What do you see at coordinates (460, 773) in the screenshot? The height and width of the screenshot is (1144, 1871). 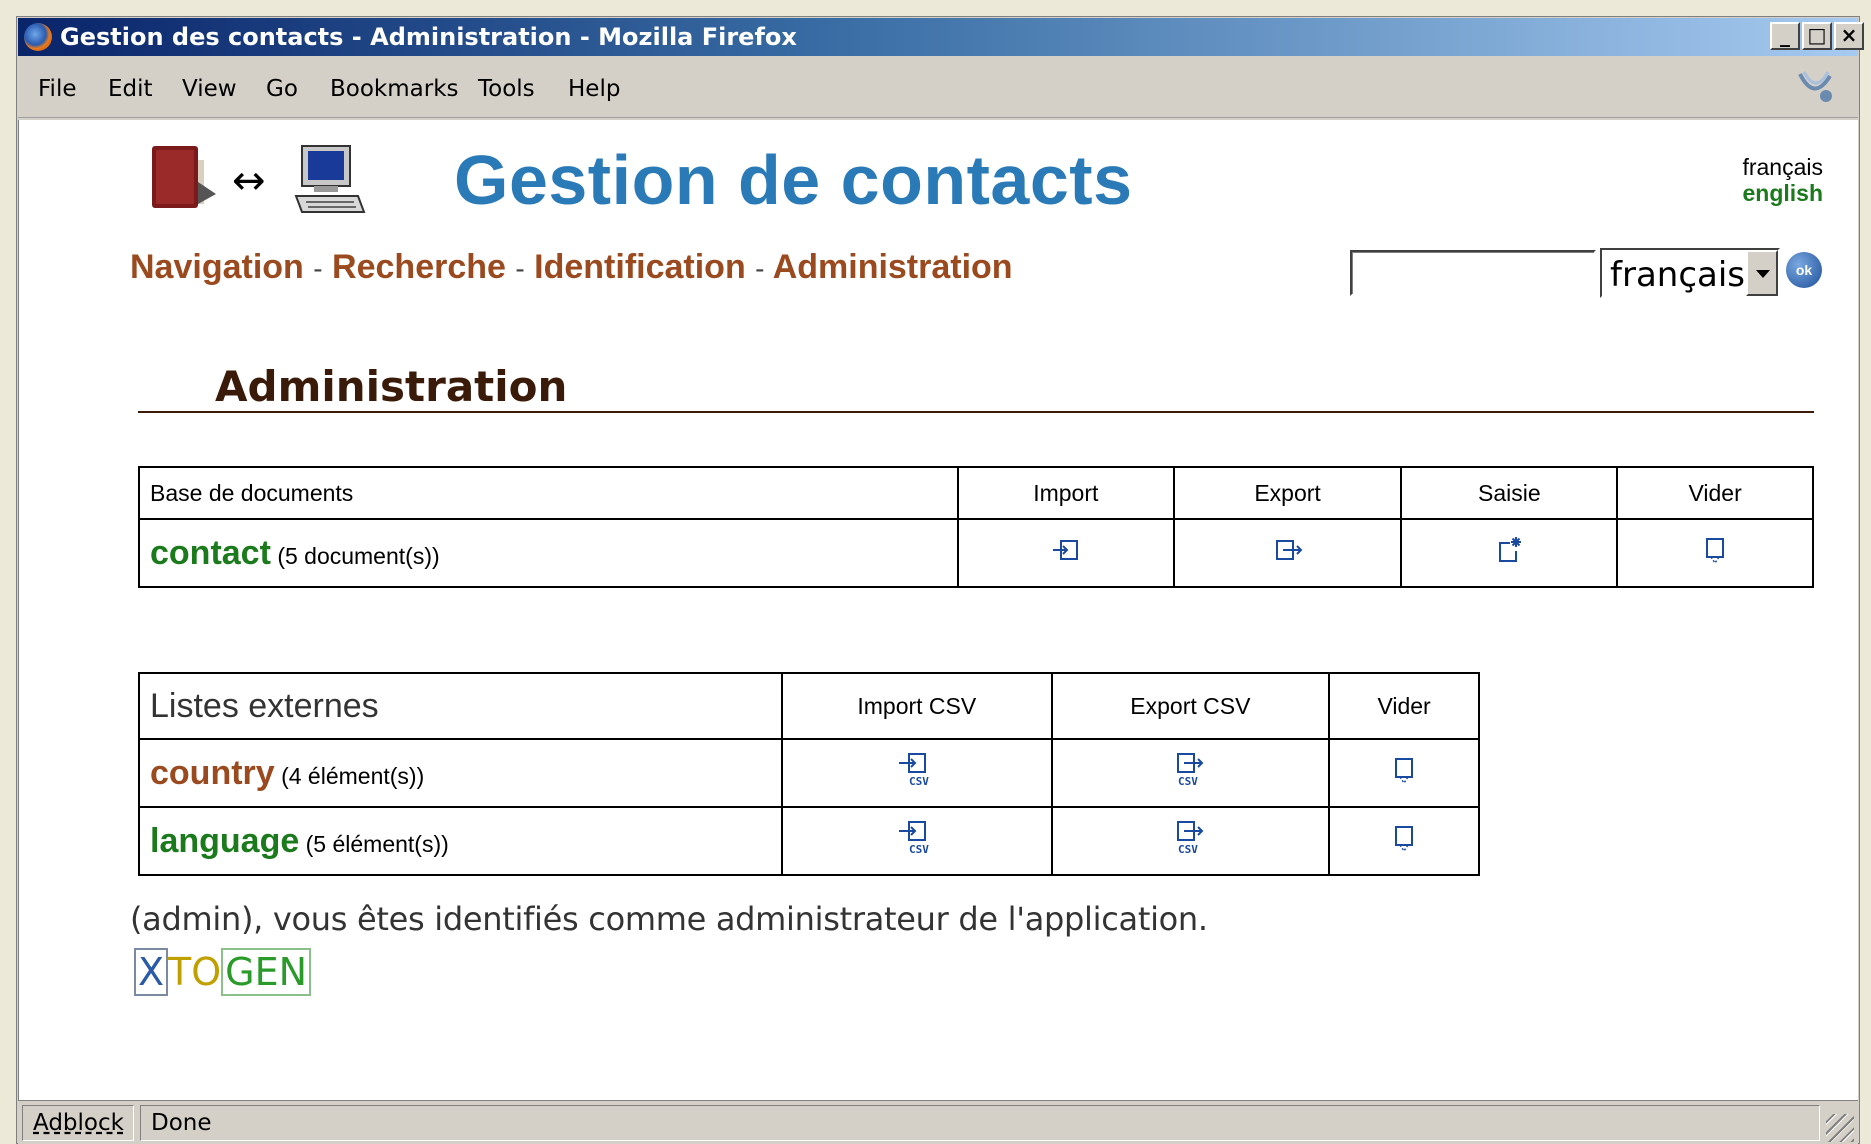 I see `list-cell: country (4 élément(s))` at bounding box center [460, 773].